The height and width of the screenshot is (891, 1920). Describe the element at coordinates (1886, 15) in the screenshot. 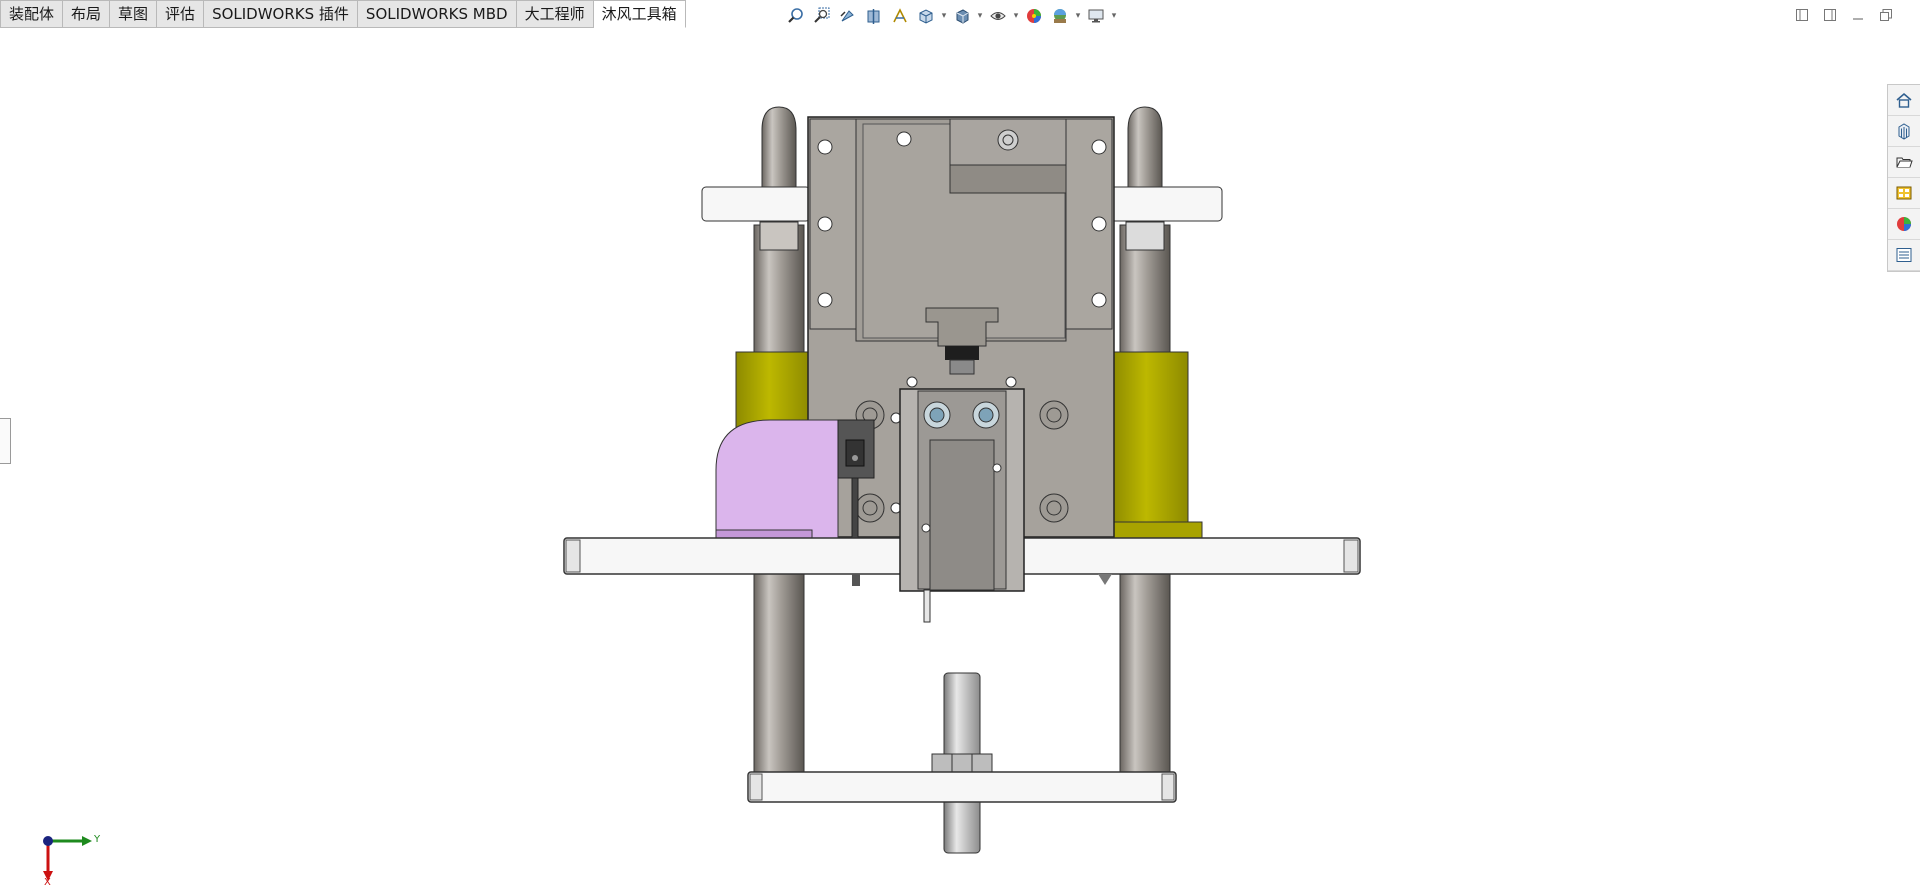

I see `restore-icon` at that location.